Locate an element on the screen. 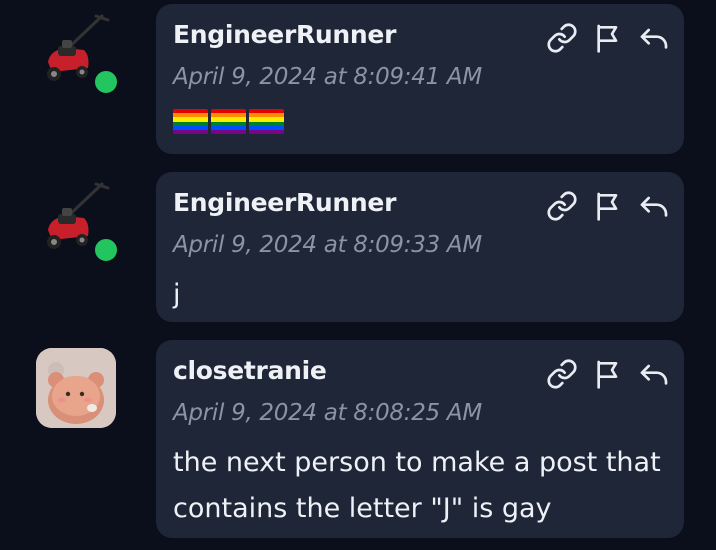 The image size is (716, 550). message-content: j is located at coordinates (177, 294).